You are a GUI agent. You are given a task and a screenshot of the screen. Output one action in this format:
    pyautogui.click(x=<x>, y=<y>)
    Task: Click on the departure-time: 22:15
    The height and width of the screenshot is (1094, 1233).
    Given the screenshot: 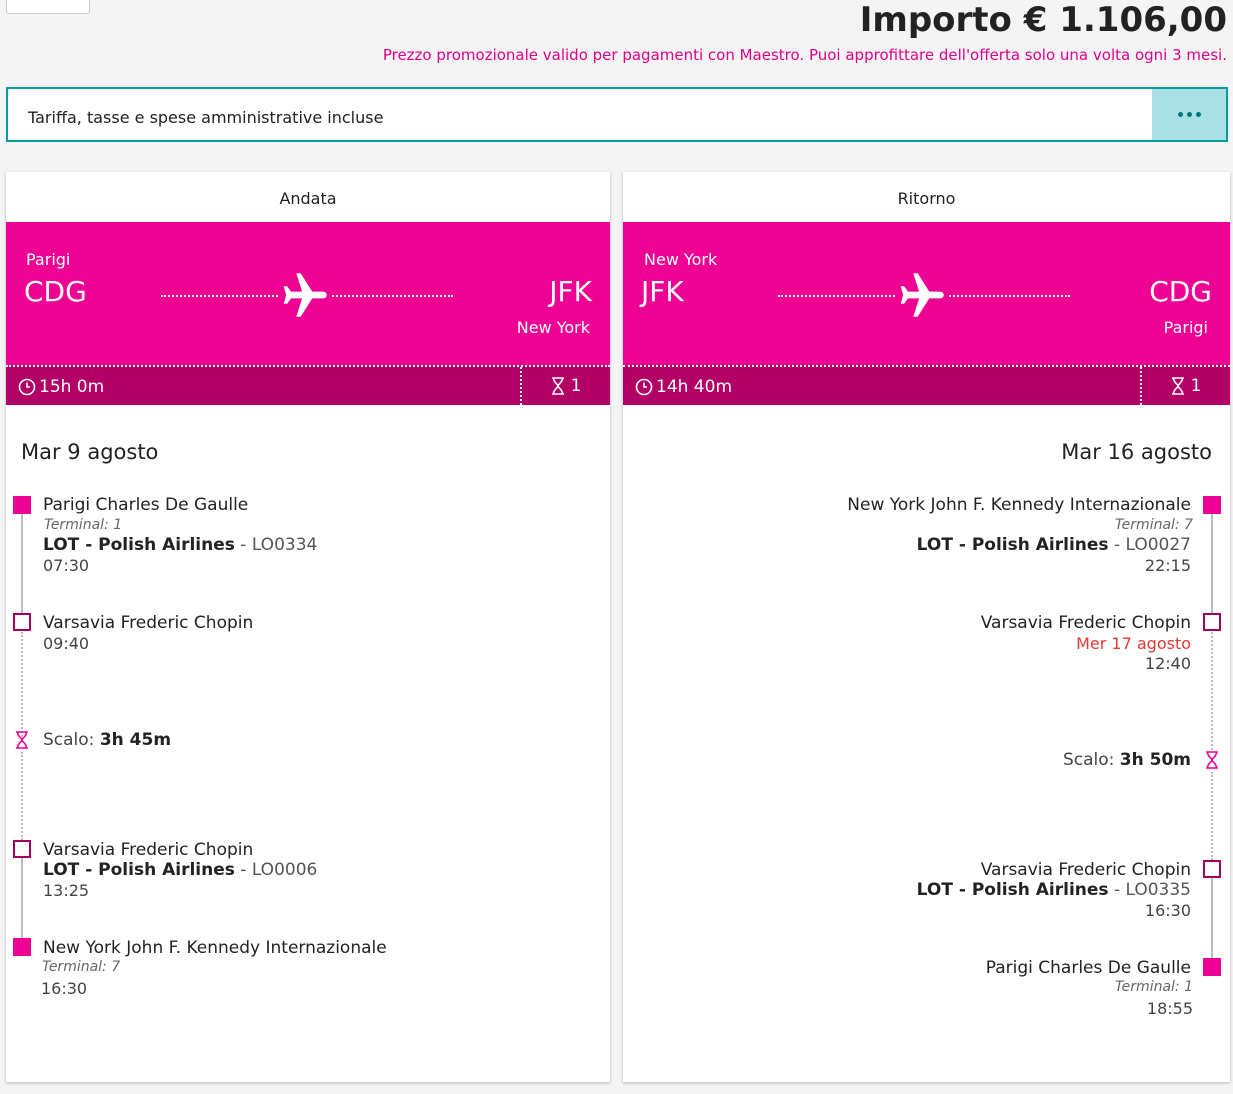 What is the action you would take?
    pyautogui.click(x=1167, y=565)
    